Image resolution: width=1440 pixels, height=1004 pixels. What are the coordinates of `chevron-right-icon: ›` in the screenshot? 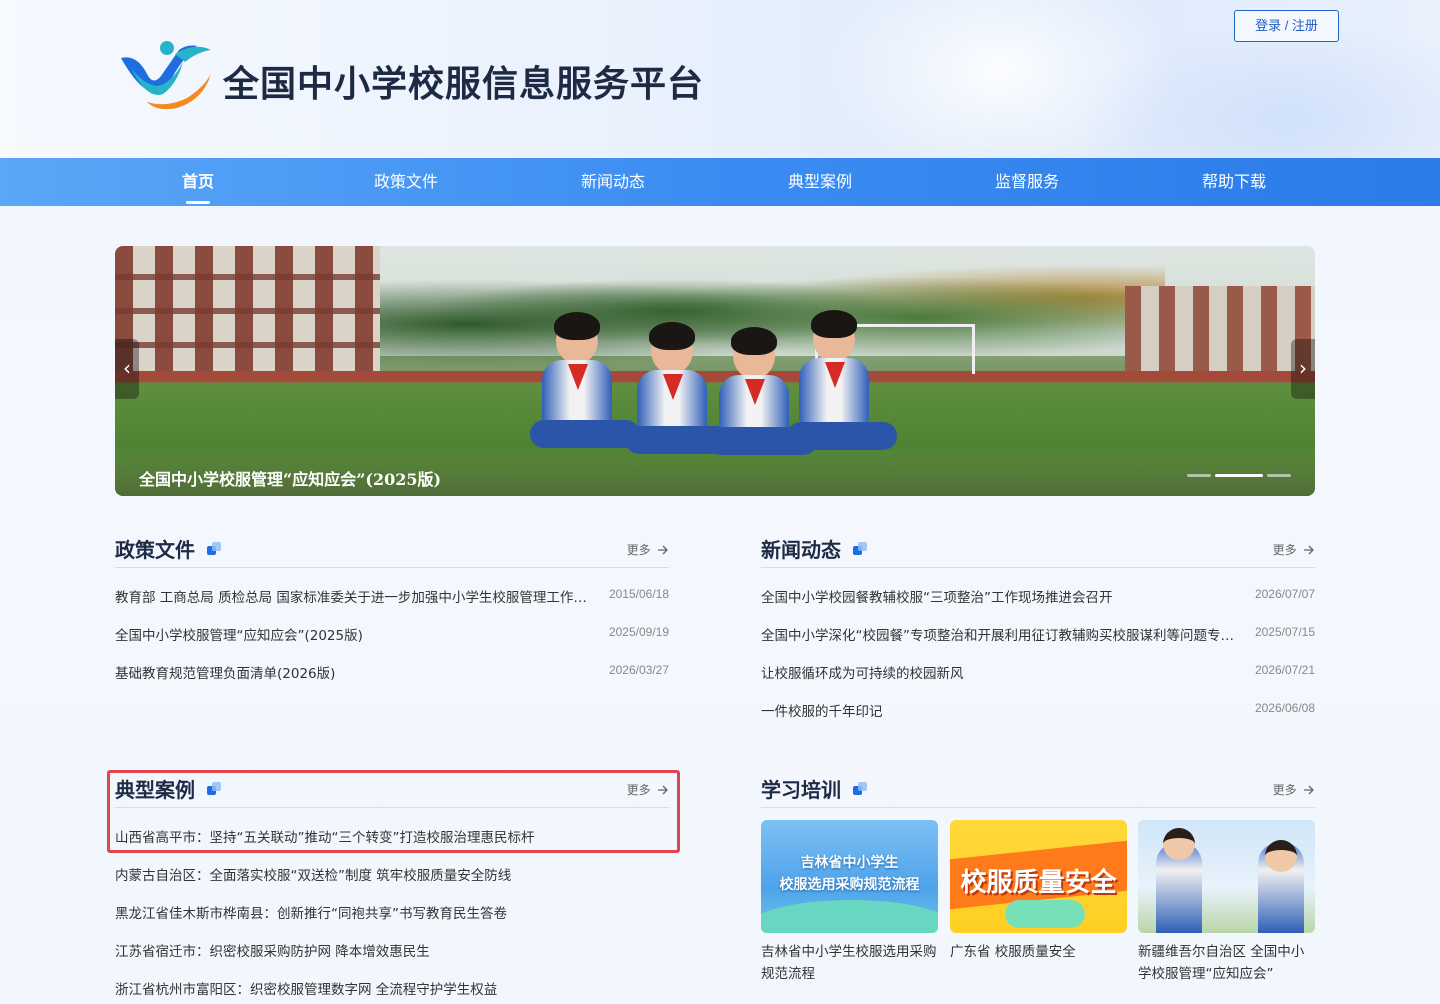 It's located at (1303, 368).